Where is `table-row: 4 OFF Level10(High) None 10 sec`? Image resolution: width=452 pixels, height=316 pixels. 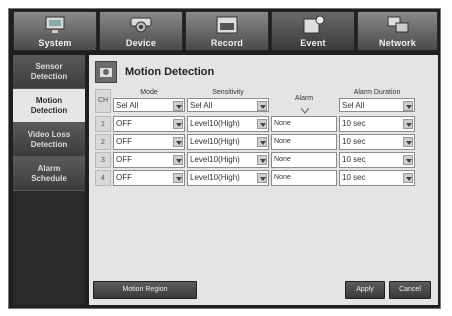
table-row: 4 OFF Level10(High) None 10 sec is located at coordinates (263, 178).